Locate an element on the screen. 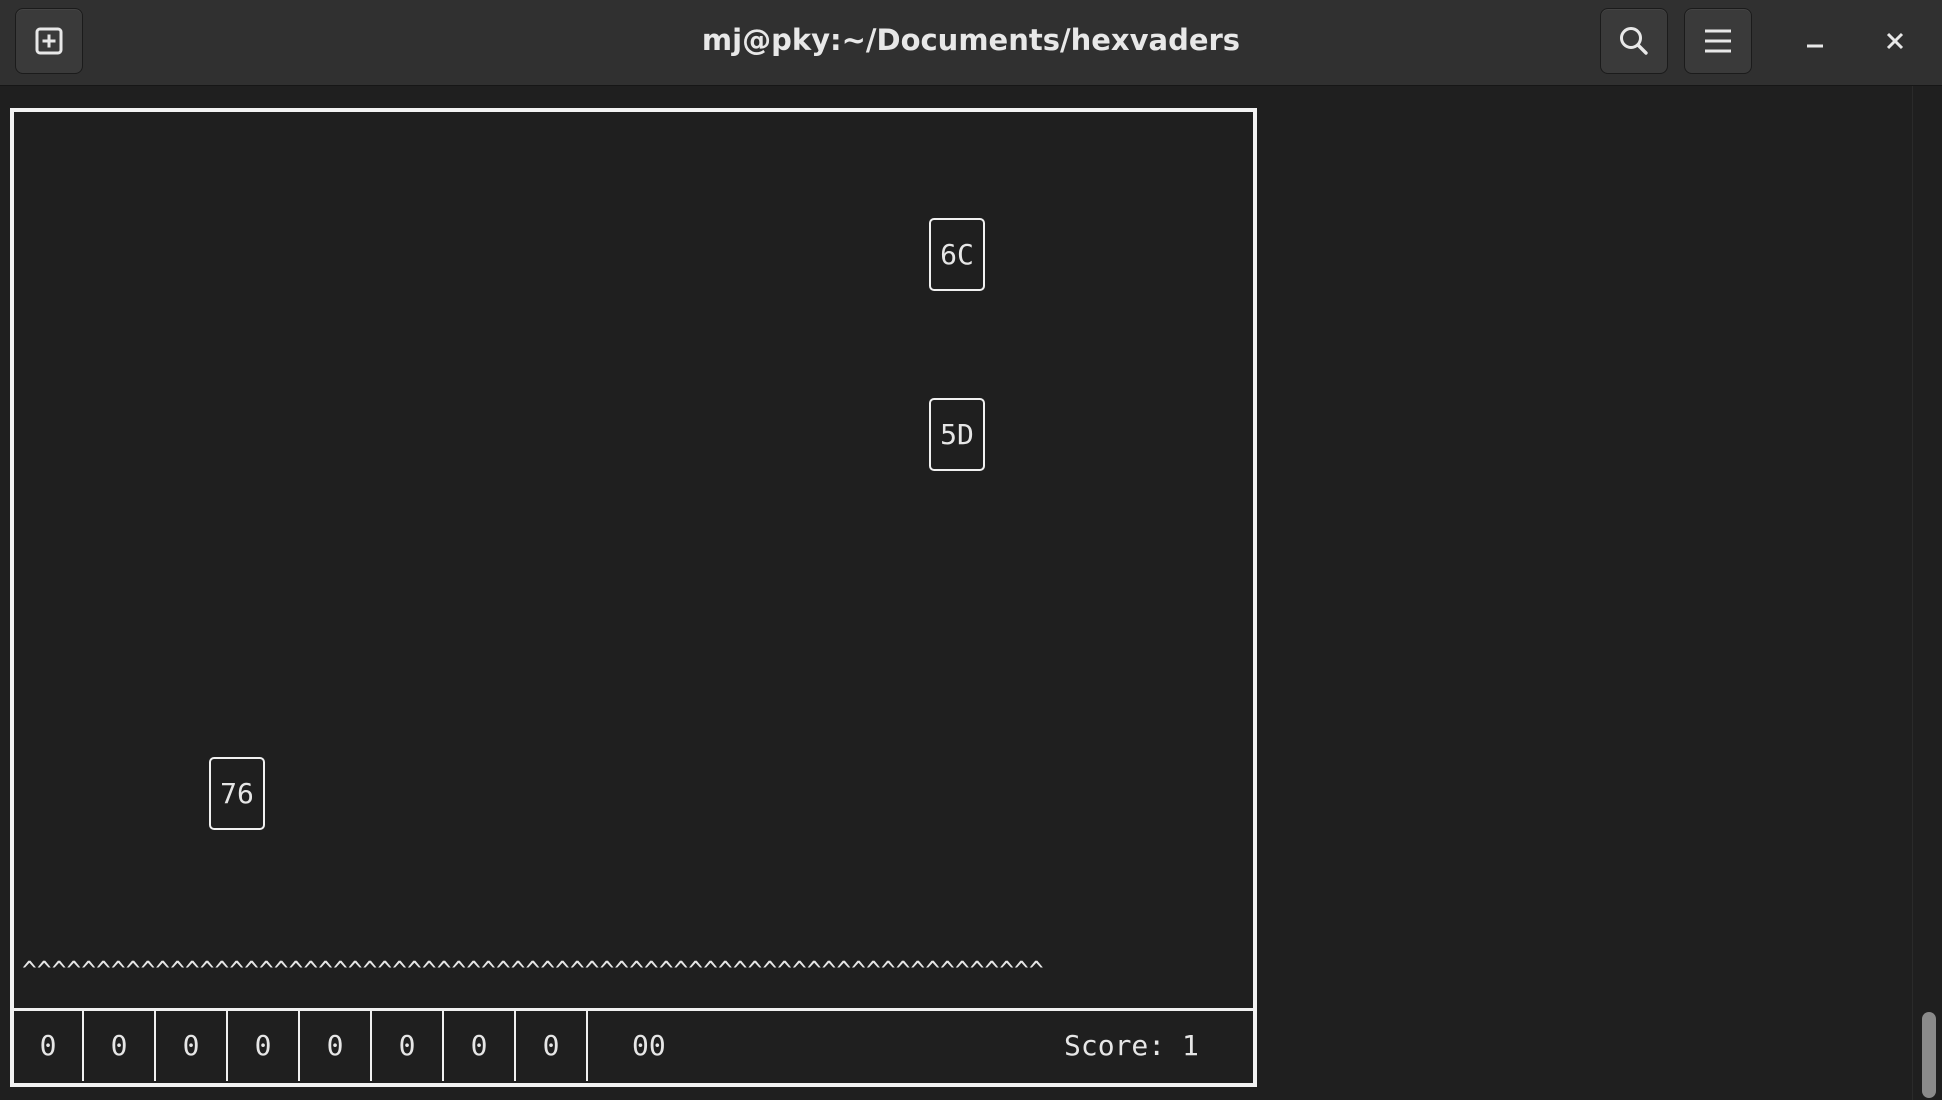 This screenshot has height=1100, width=1942. header-bar: mj@pky:~/Documents/hexvaders is located at coordinates (971, 43).